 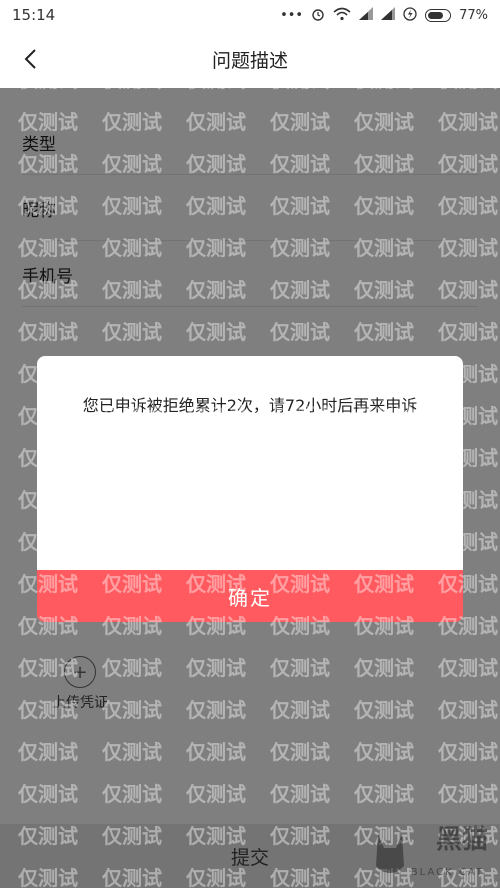 I want to click on status-bar: 15:14 ••• 77%, so click(x=250, y=15).